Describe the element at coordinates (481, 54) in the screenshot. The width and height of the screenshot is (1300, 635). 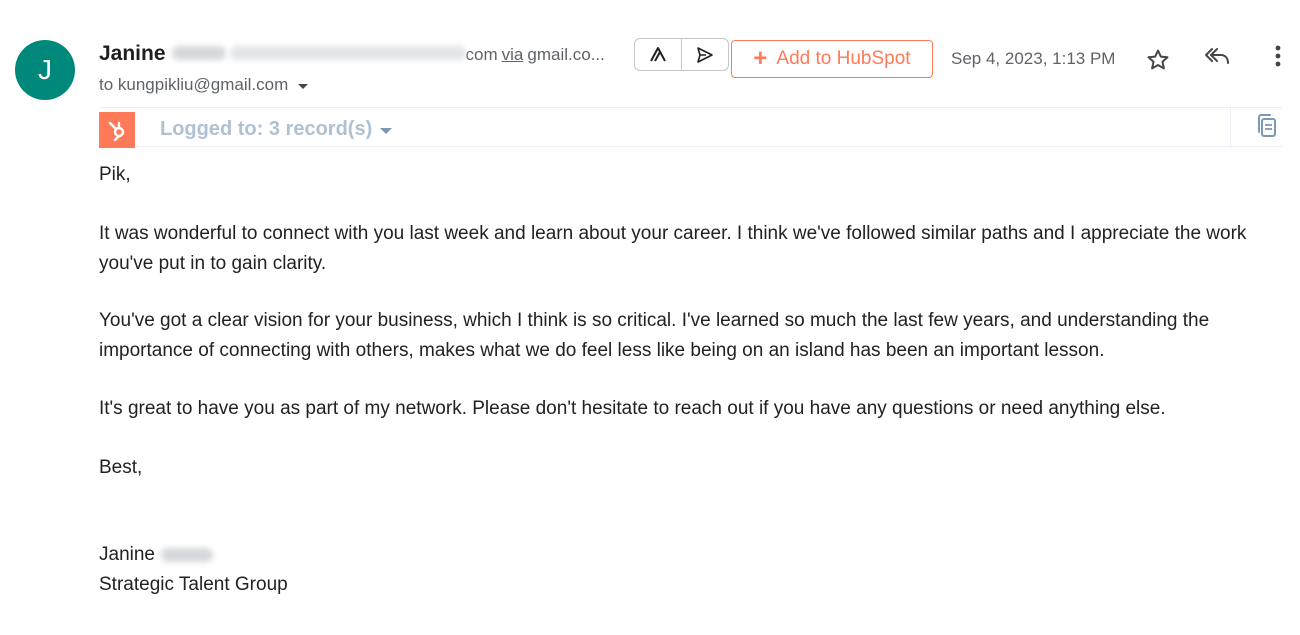
I see `sender-email-tail: com` at that location.